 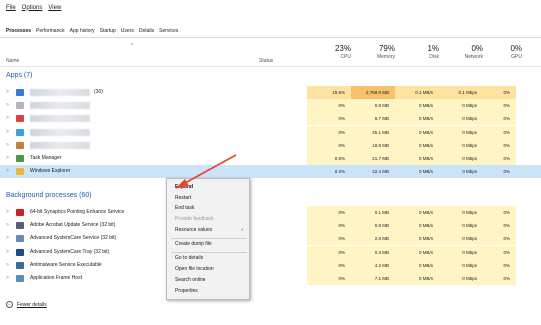 I want to click on fewer-details-label: Fewer details, so click(x=32, y=304).